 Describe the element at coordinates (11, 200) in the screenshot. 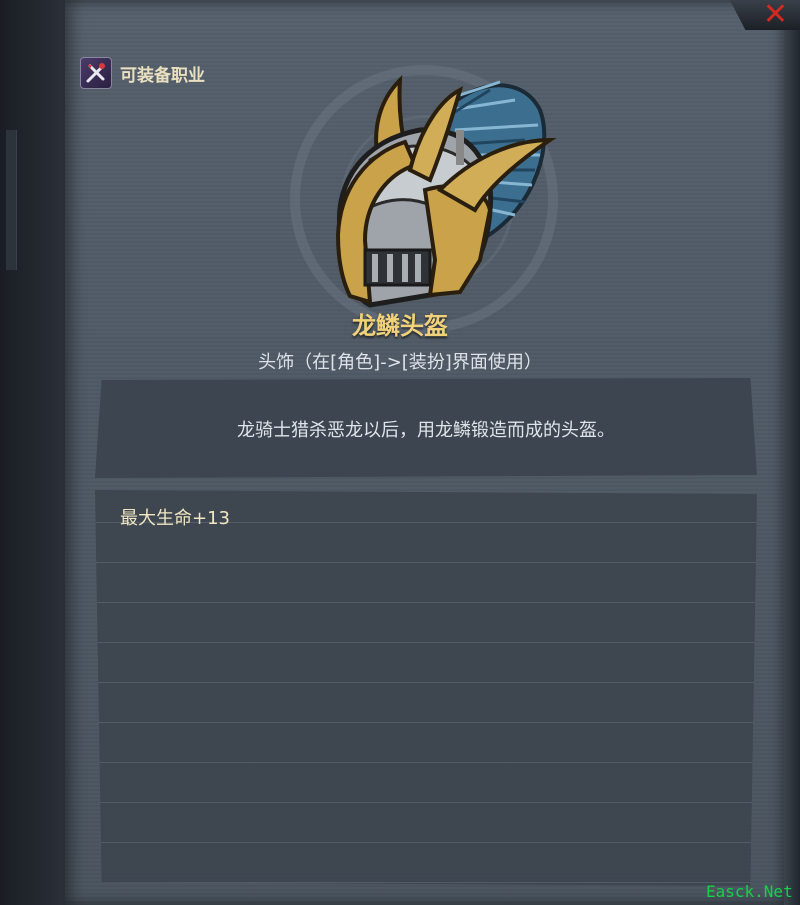

I see `border-seam` at that location.